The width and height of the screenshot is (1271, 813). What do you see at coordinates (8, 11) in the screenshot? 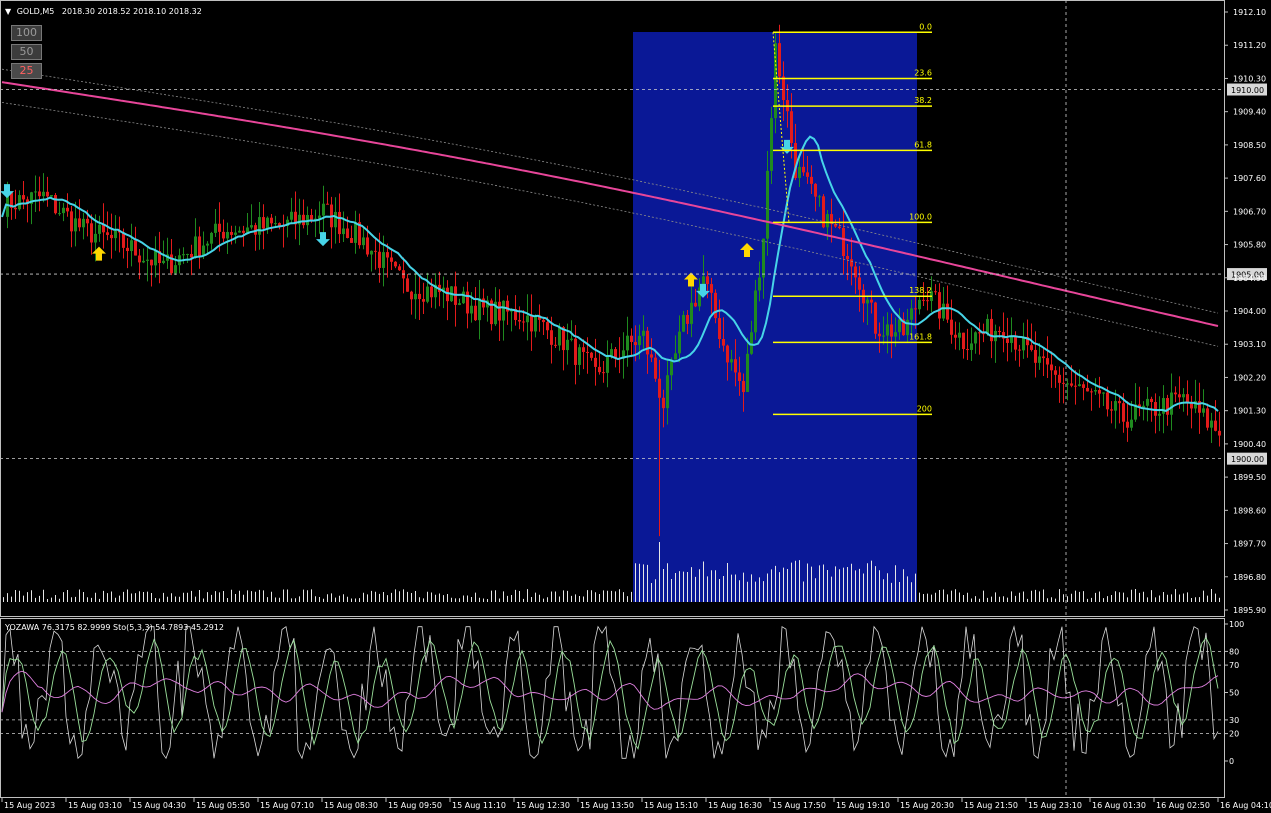
I see `menu-chevron-icon: ▼` at bounding box center [8, 11].